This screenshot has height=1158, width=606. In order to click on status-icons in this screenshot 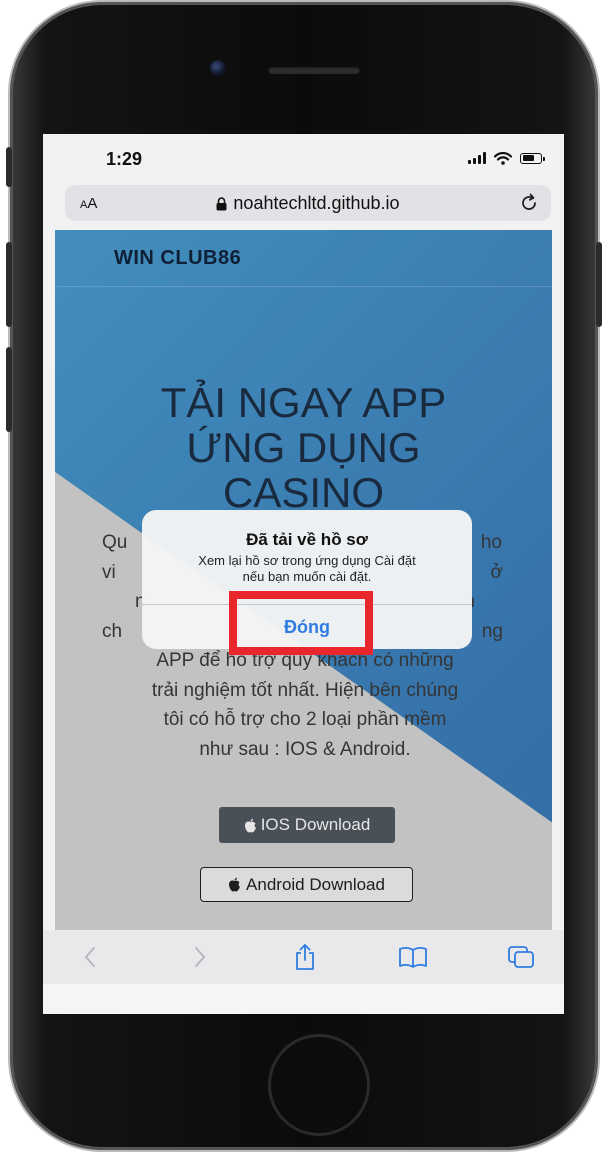, I will do `click(506, 158)`.